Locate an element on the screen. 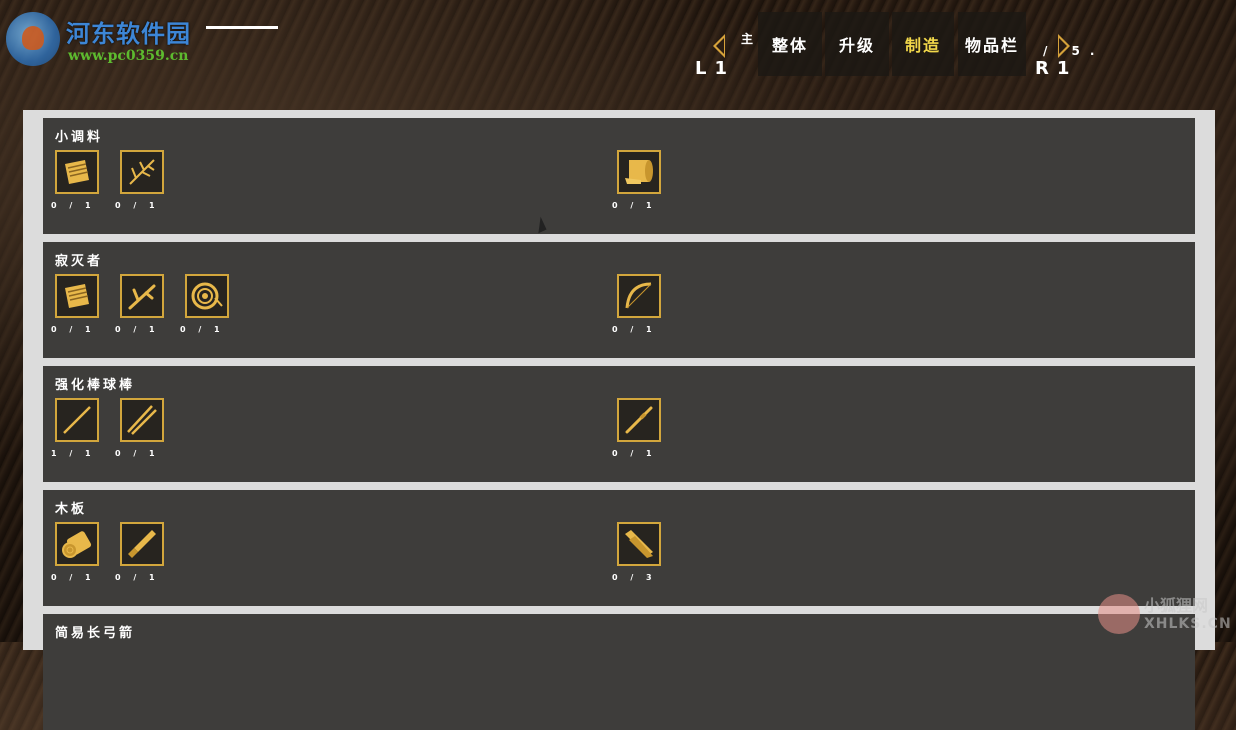  recipe-name: 寂灭者 is located at coordinates (79, 261).